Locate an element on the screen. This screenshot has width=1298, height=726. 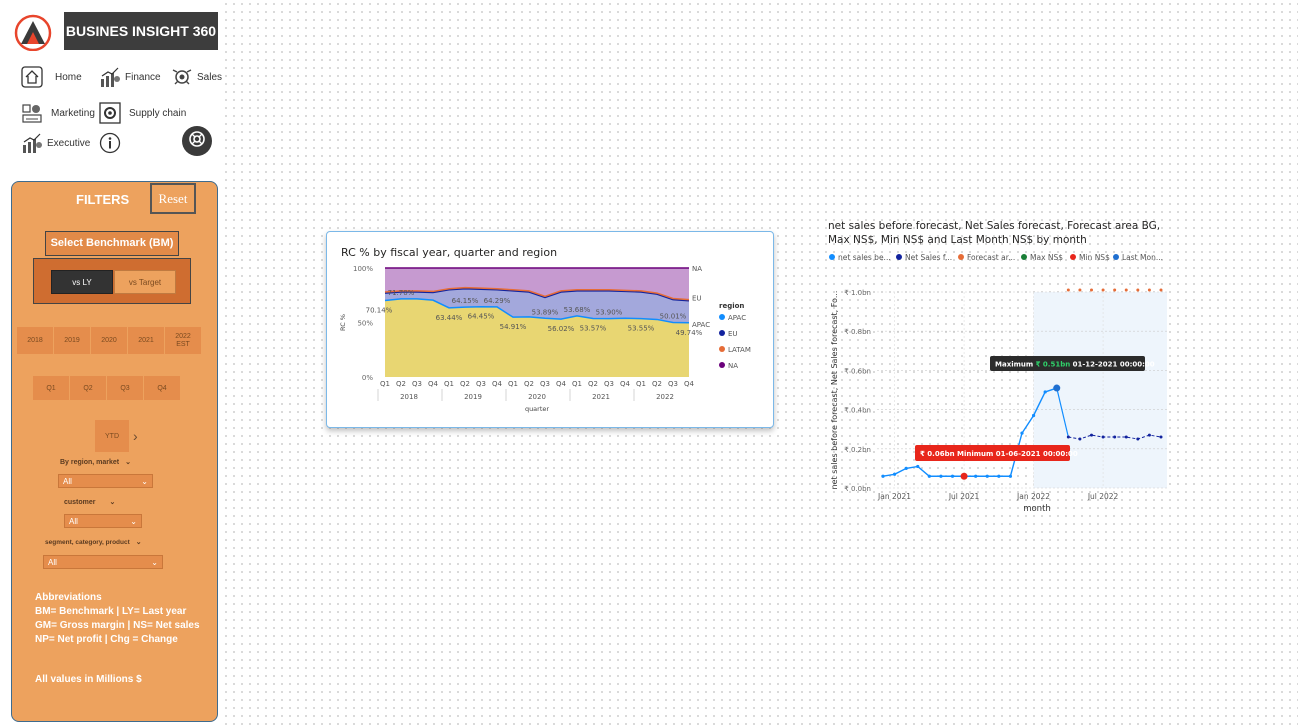
benchmark-vs-target-button: vs Target is located at coordinates (145, 282).